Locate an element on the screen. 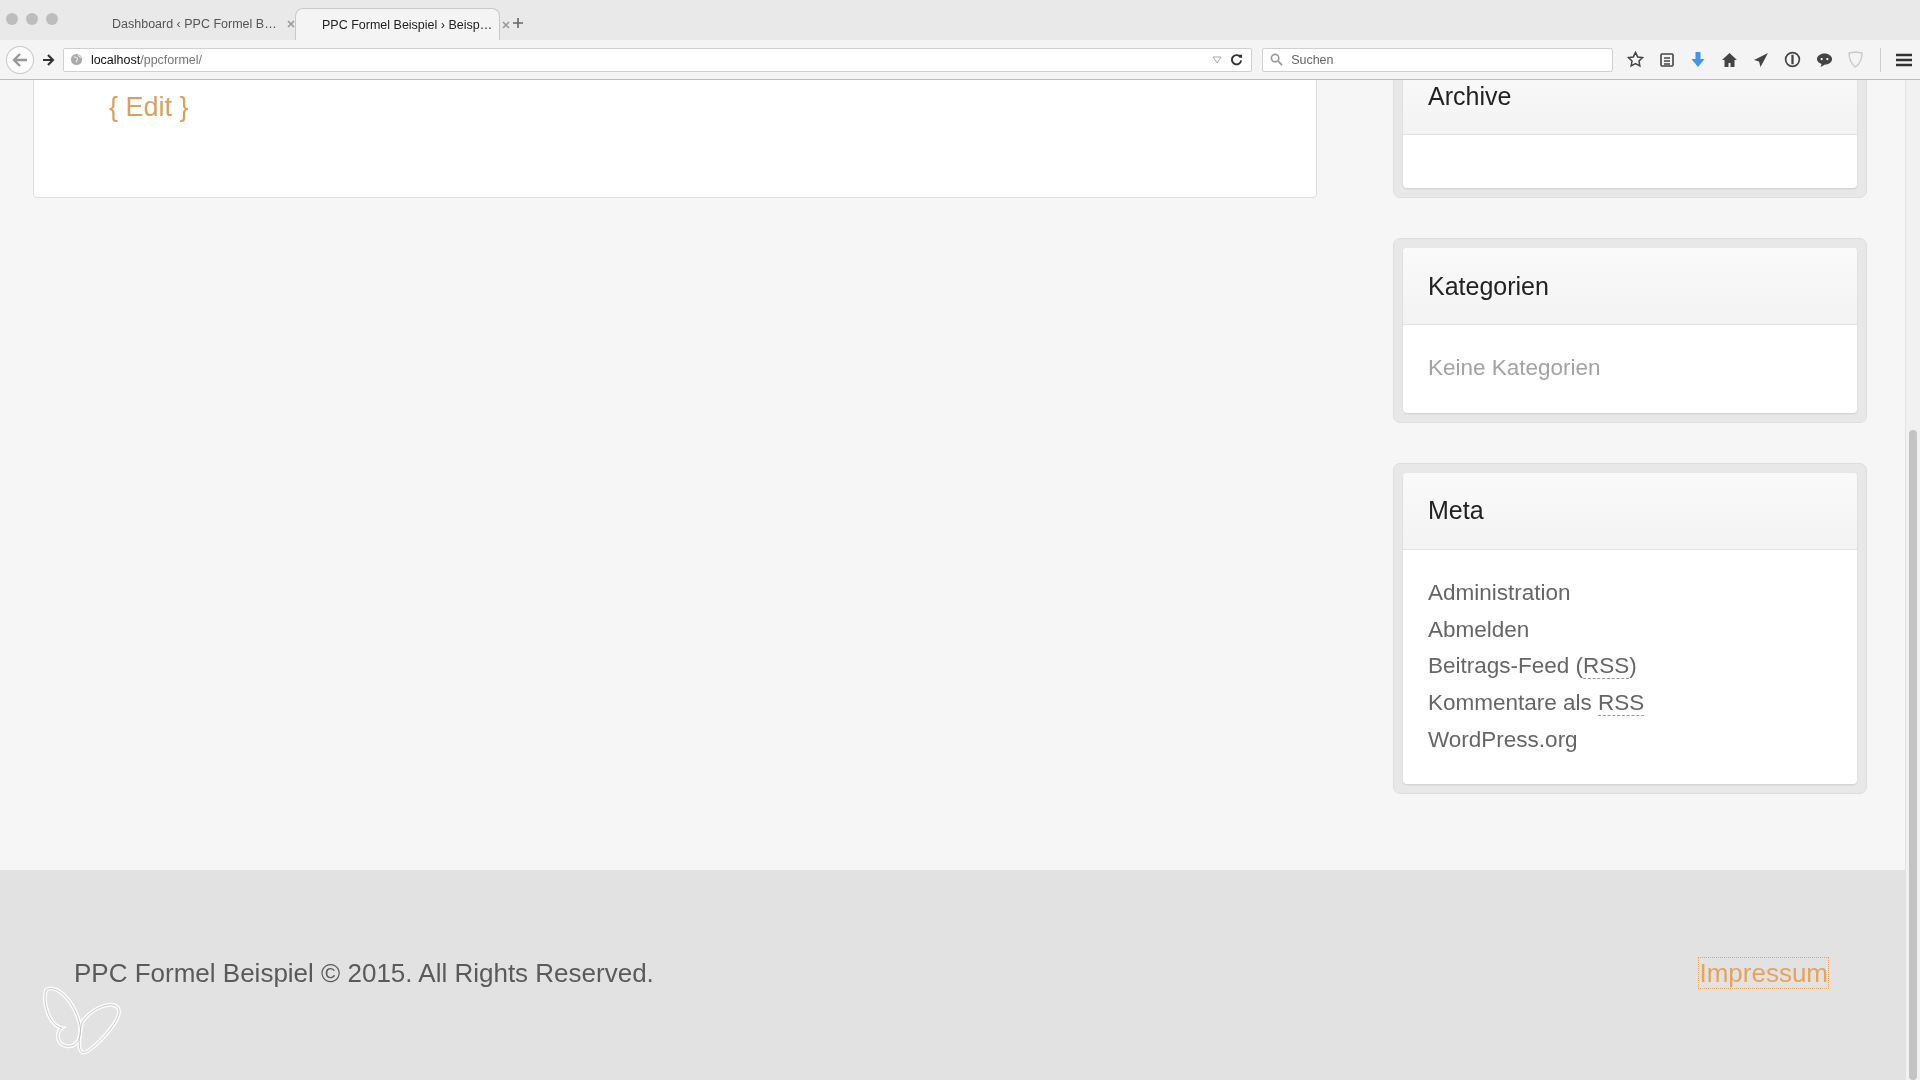 This screenshot has width=1920, height=1080. address-bar: localhost/ppcformel/ is located at coordinates (657, 59).